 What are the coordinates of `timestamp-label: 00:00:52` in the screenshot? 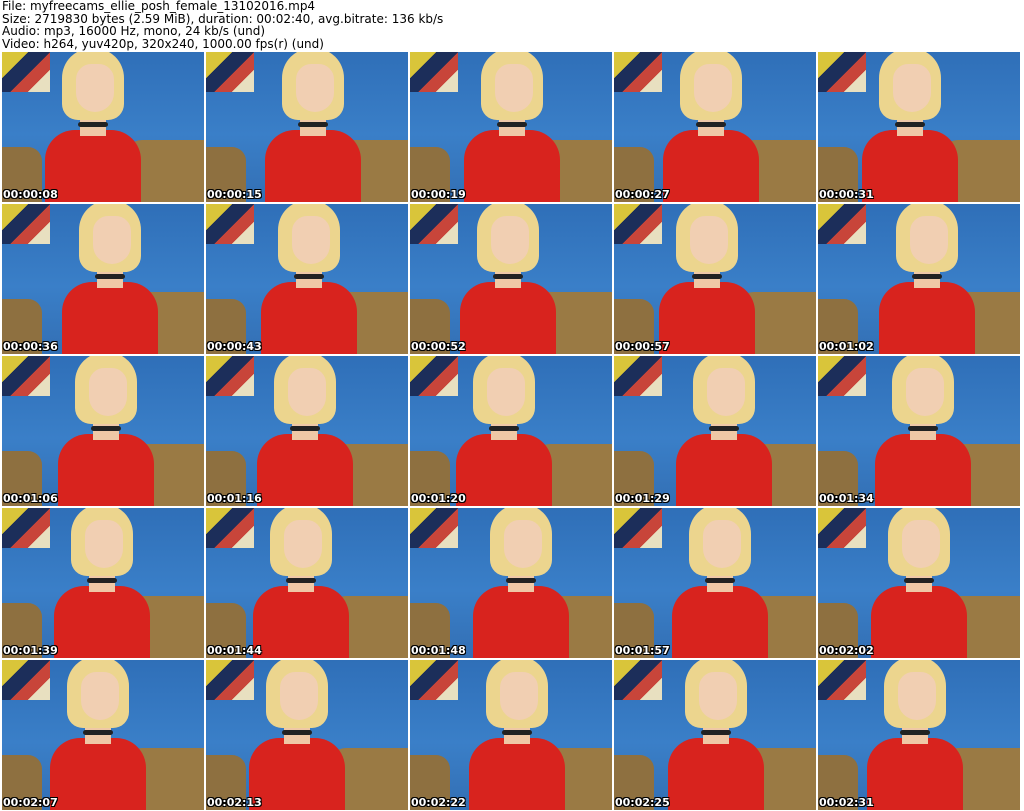 It's located at (438, 346).